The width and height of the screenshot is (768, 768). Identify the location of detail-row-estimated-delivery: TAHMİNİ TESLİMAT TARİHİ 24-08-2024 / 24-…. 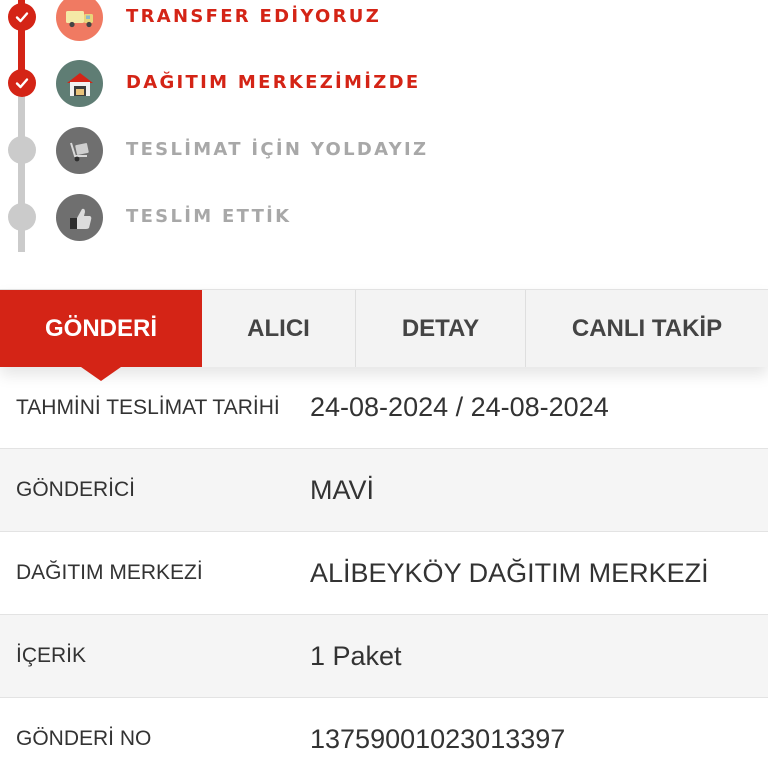
(384, 408).